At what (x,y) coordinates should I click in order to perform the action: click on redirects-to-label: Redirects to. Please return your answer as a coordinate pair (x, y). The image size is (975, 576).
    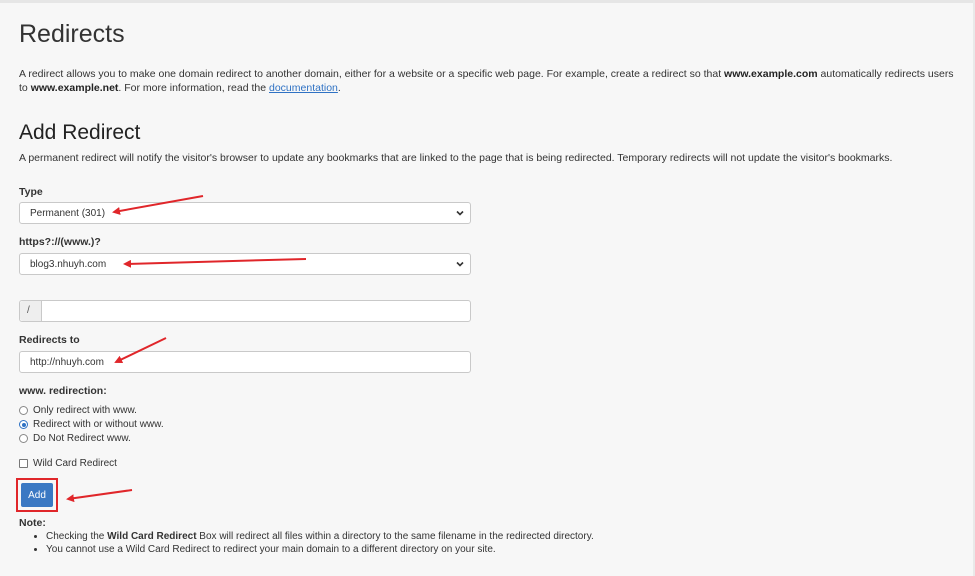
    Looking at the image, I should click on (49, 340).